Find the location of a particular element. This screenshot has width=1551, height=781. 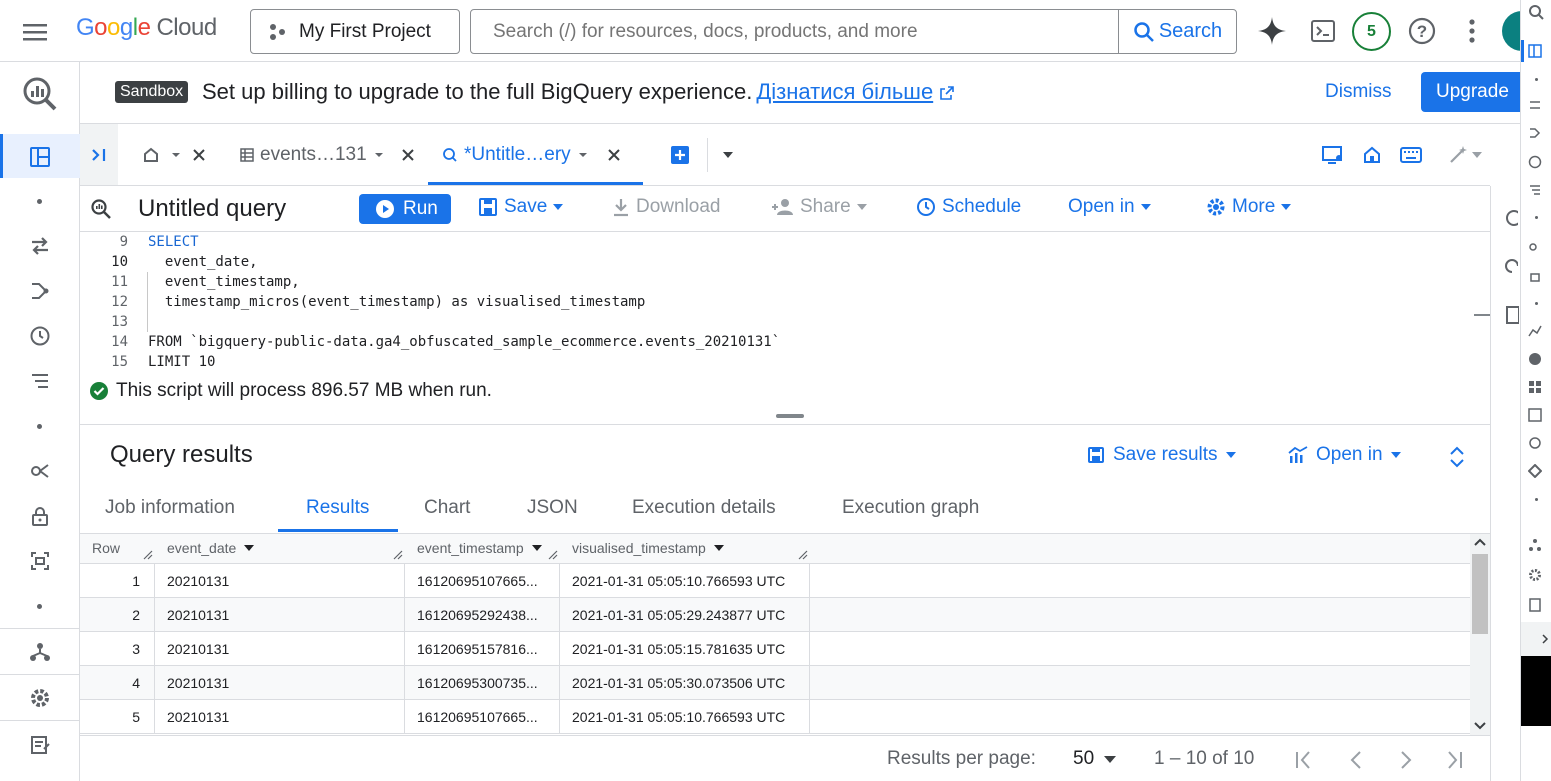

last-page-icon is located at coordinates (1454, 760).